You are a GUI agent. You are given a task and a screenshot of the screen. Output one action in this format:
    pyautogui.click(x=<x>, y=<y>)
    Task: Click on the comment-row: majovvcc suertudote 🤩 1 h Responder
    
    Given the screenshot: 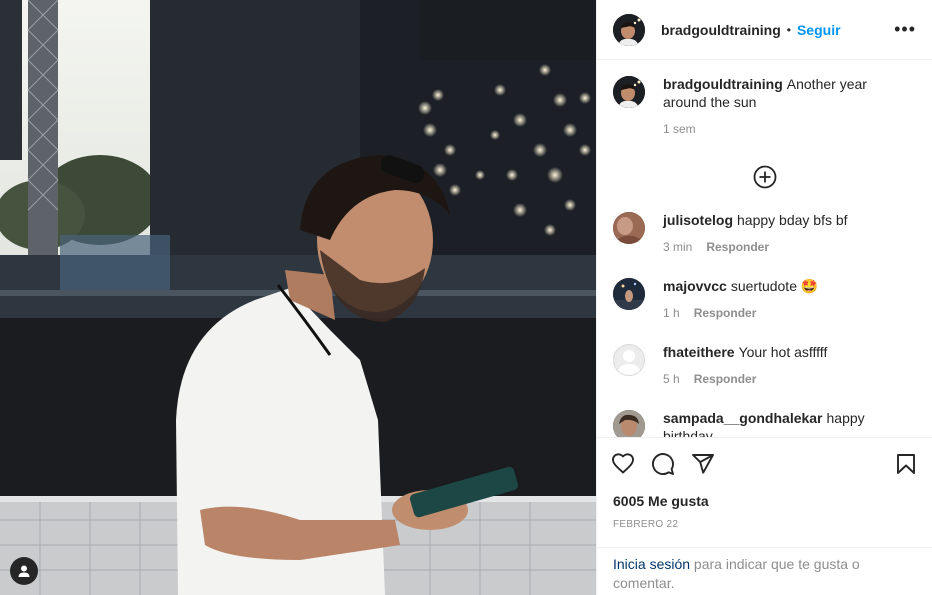 What is the action you would take?
    pyautogui.click(x=764, y=310)
    